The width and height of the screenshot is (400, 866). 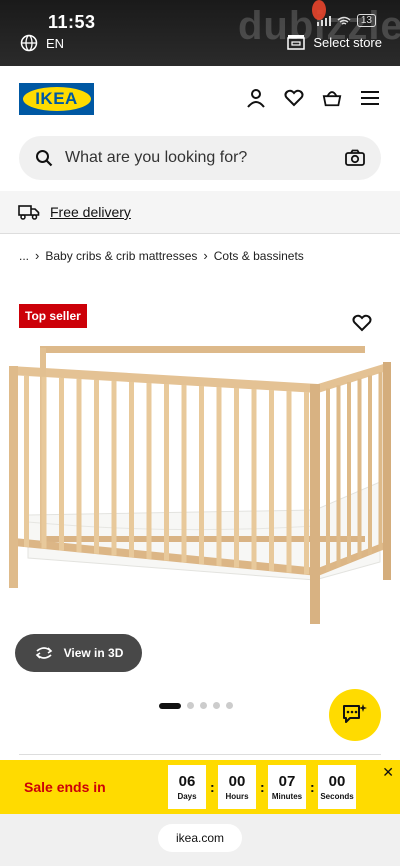 I want to click on select-store-button: Select store, so click(x=334, y=42).